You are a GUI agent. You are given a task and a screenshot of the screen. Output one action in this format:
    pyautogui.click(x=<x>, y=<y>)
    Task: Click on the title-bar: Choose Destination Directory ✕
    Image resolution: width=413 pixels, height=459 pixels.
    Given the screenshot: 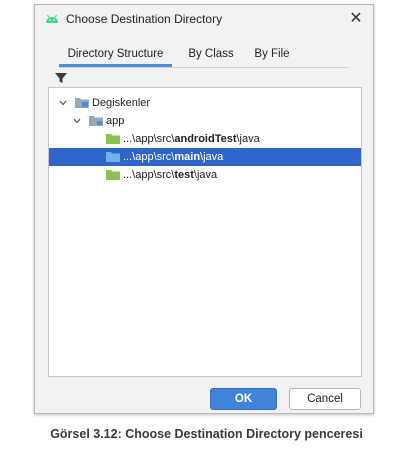 What is the action you would take?
    pyautogui.click(x=204, y=19)
    